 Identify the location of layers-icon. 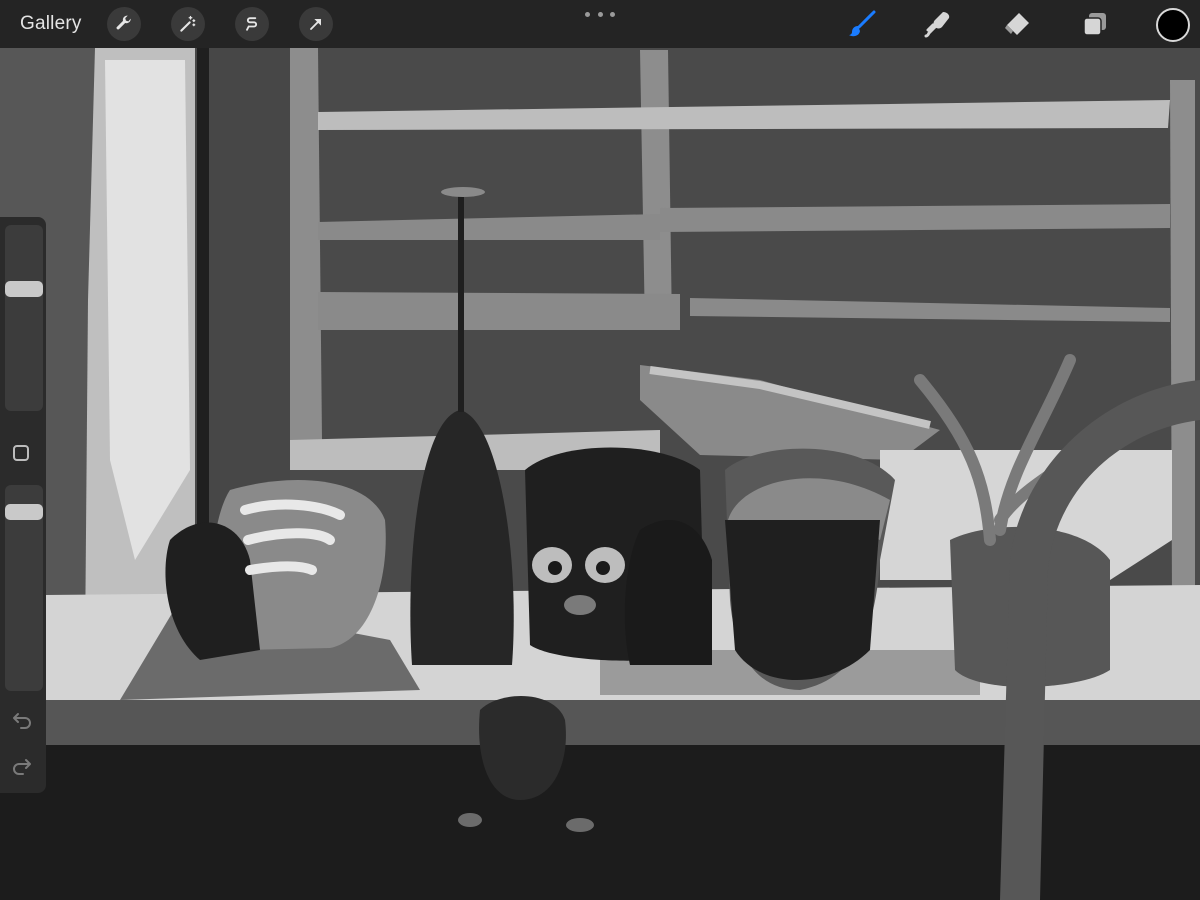
(1094, 24).